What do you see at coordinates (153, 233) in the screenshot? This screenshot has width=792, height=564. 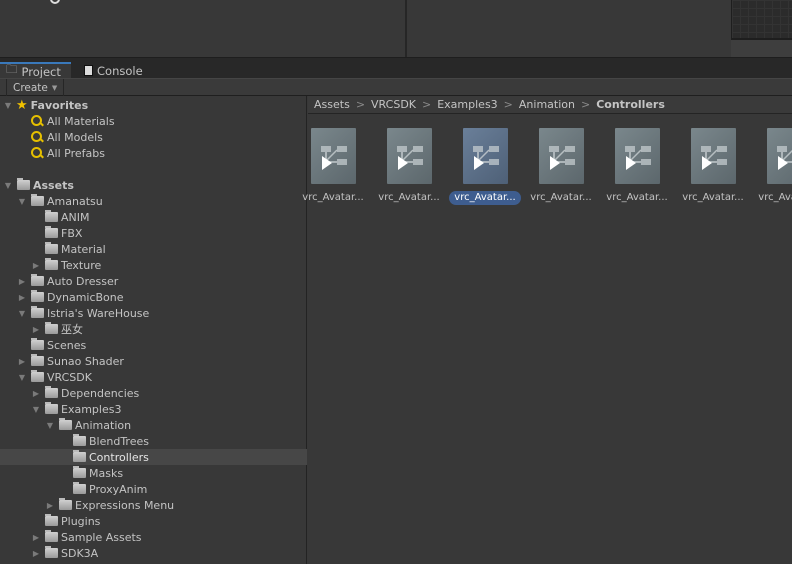 I see `tree-item-folder: FBX` at bounding box center [153, 233].